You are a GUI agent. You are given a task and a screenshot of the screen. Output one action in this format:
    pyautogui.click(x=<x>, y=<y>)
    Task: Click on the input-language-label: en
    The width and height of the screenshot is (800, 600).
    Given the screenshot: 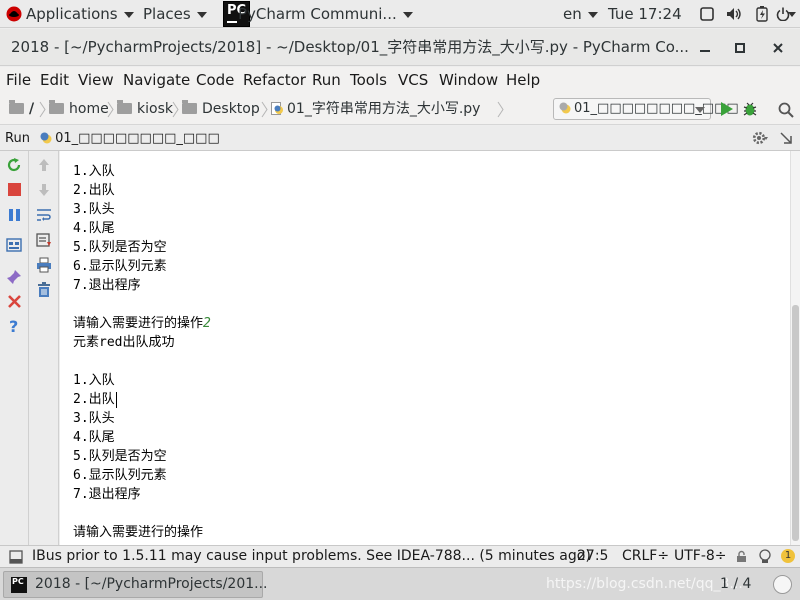 What is the action you would take?
    pyautogui.click(x=572, y=14)
    